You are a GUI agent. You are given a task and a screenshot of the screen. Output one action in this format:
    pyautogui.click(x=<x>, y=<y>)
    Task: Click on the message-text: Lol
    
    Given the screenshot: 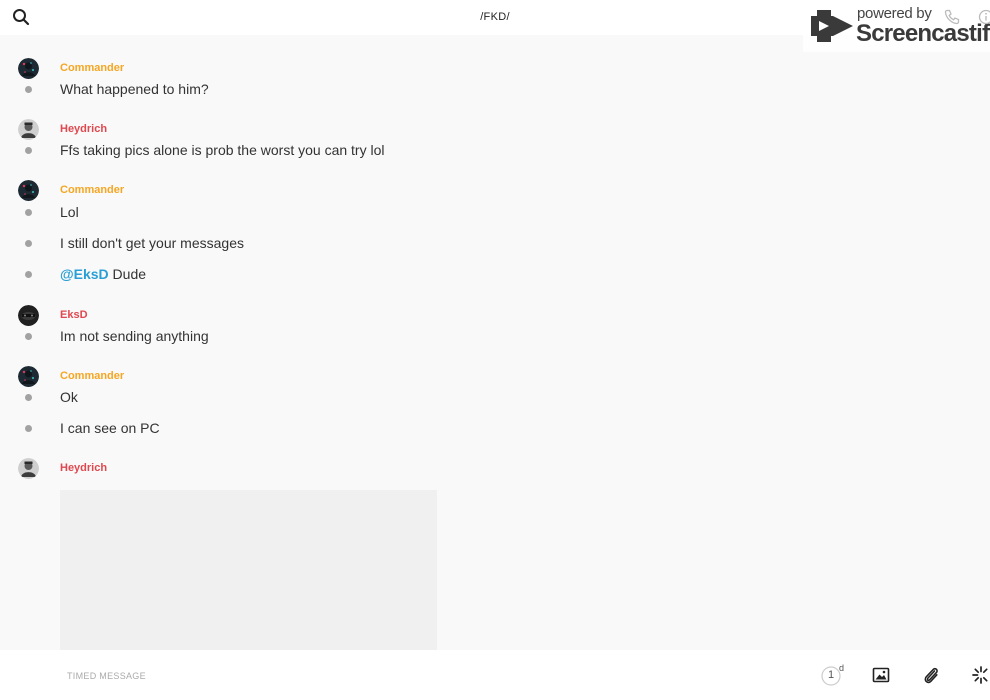 What is the action you would take?
    pyautogui.click(x=69, y=212)
    